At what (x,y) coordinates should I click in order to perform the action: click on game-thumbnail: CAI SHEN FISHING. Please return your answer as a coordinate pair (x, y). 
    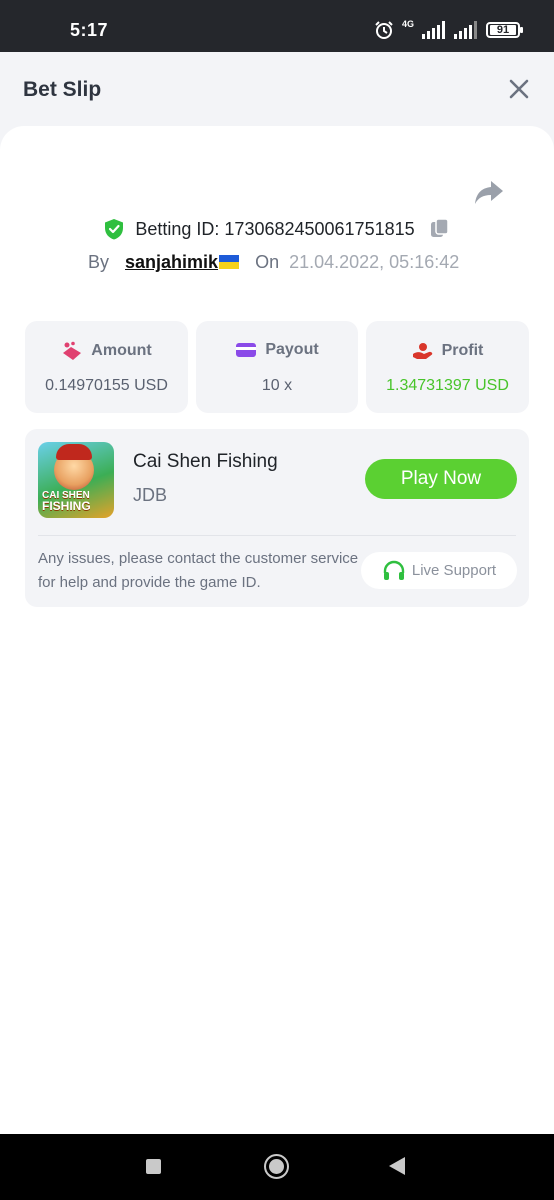
    Looking at the image, I should click on (76, 480).